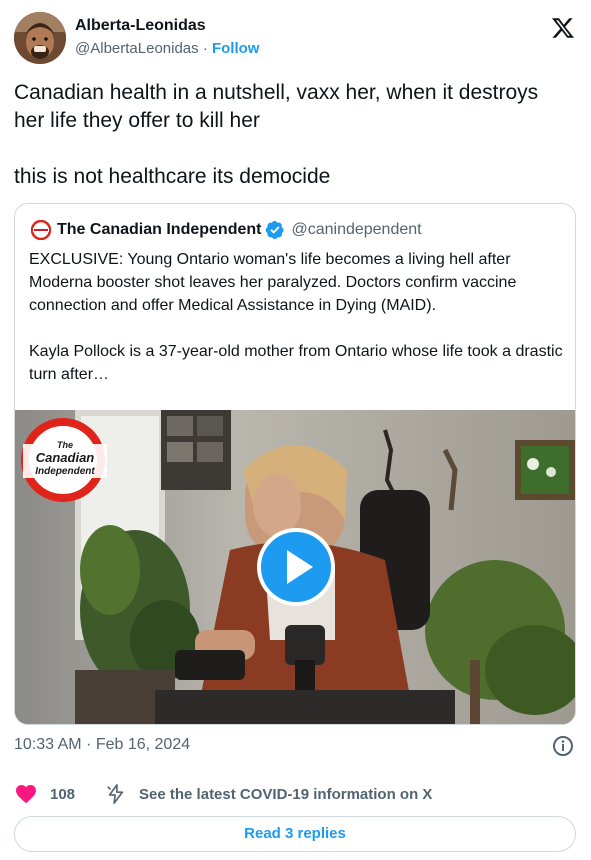 Image resolution: width=591 pixels, height=860 pixels. What do you see at coordinates (159, 230) in the screenshot?
I see `quoted-author-name: The Canadian Independent` at bounding box center [159, 230].